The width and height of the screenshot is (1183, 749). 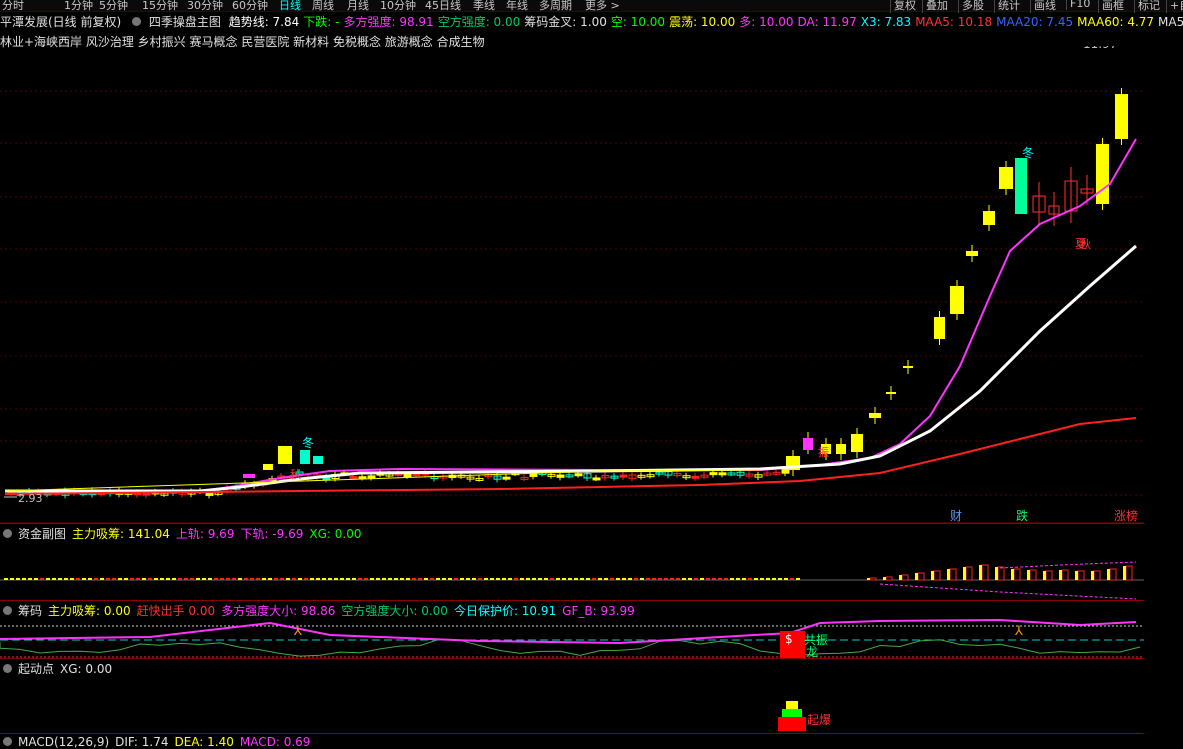 I want to click on low-price-label: 2.93, so click(x=30, y=498).